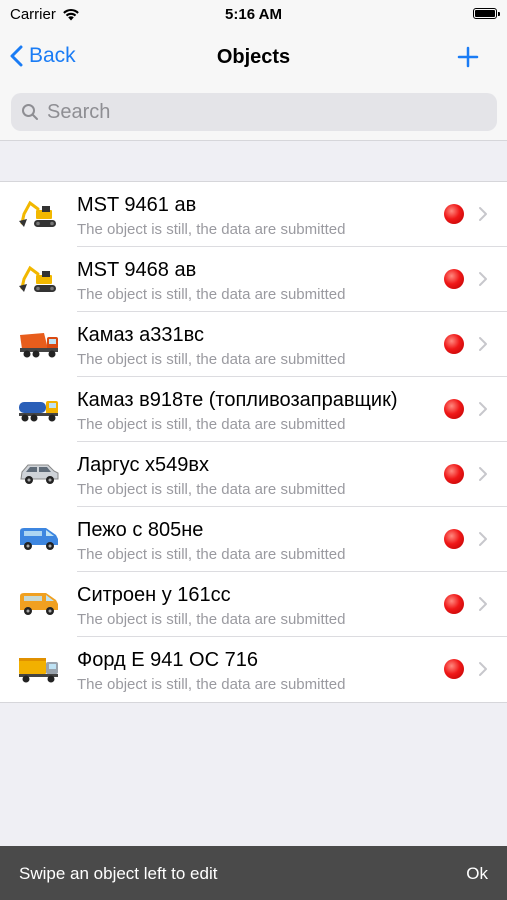 This screenshot has width=507, height=900. I want to click on battery-icon, so click(486, 13).